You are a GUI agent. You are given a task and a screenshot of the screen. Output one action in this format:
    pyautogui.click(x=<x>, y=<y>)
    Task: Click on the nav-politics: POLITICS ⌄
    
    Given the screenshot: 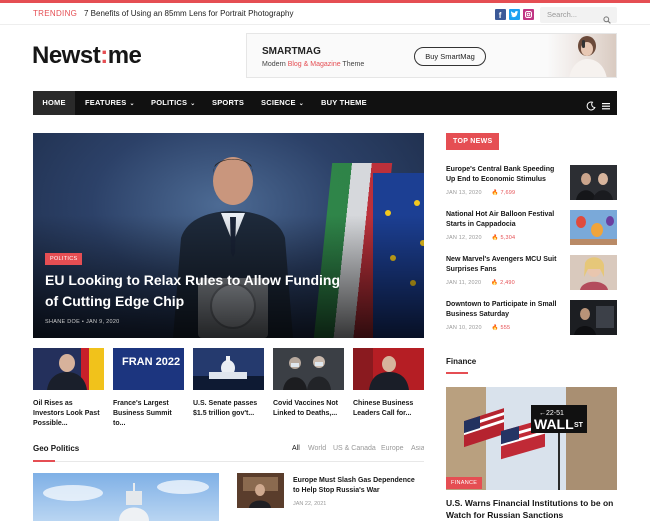 What is the action you would take?
    pyautogui.click(x=173, y=103)
    